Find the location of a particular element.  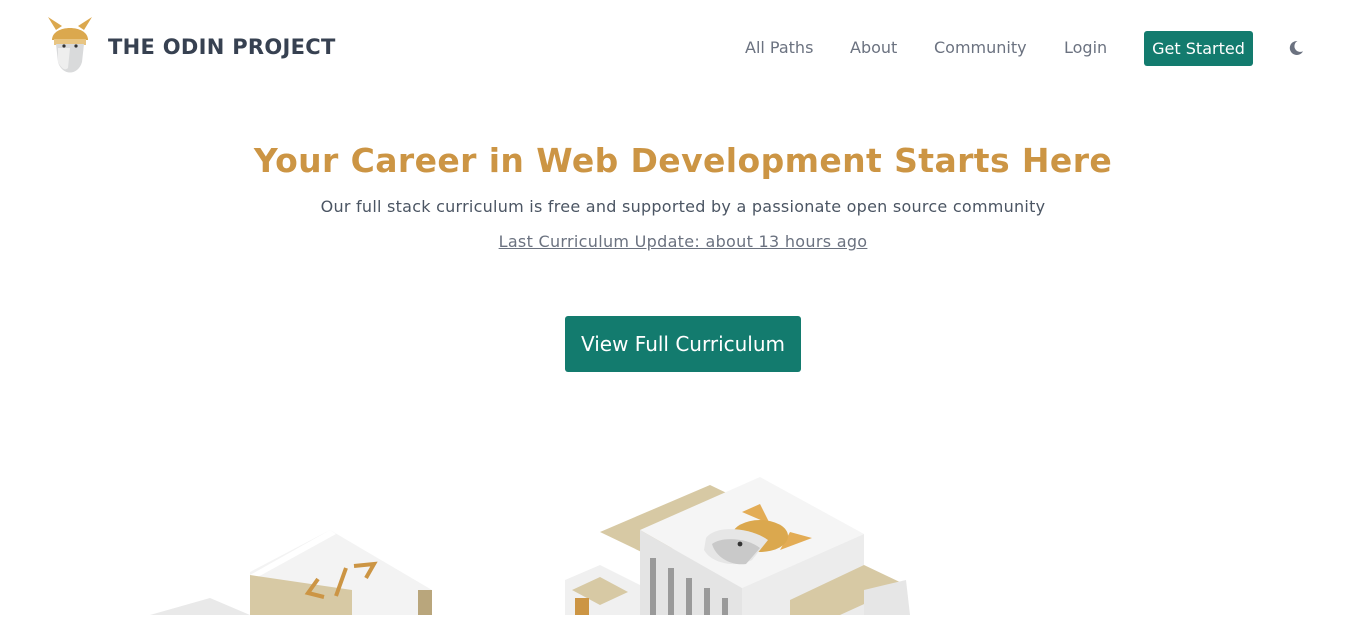

theme-toggle-button is located at coordinates (1296, 48).